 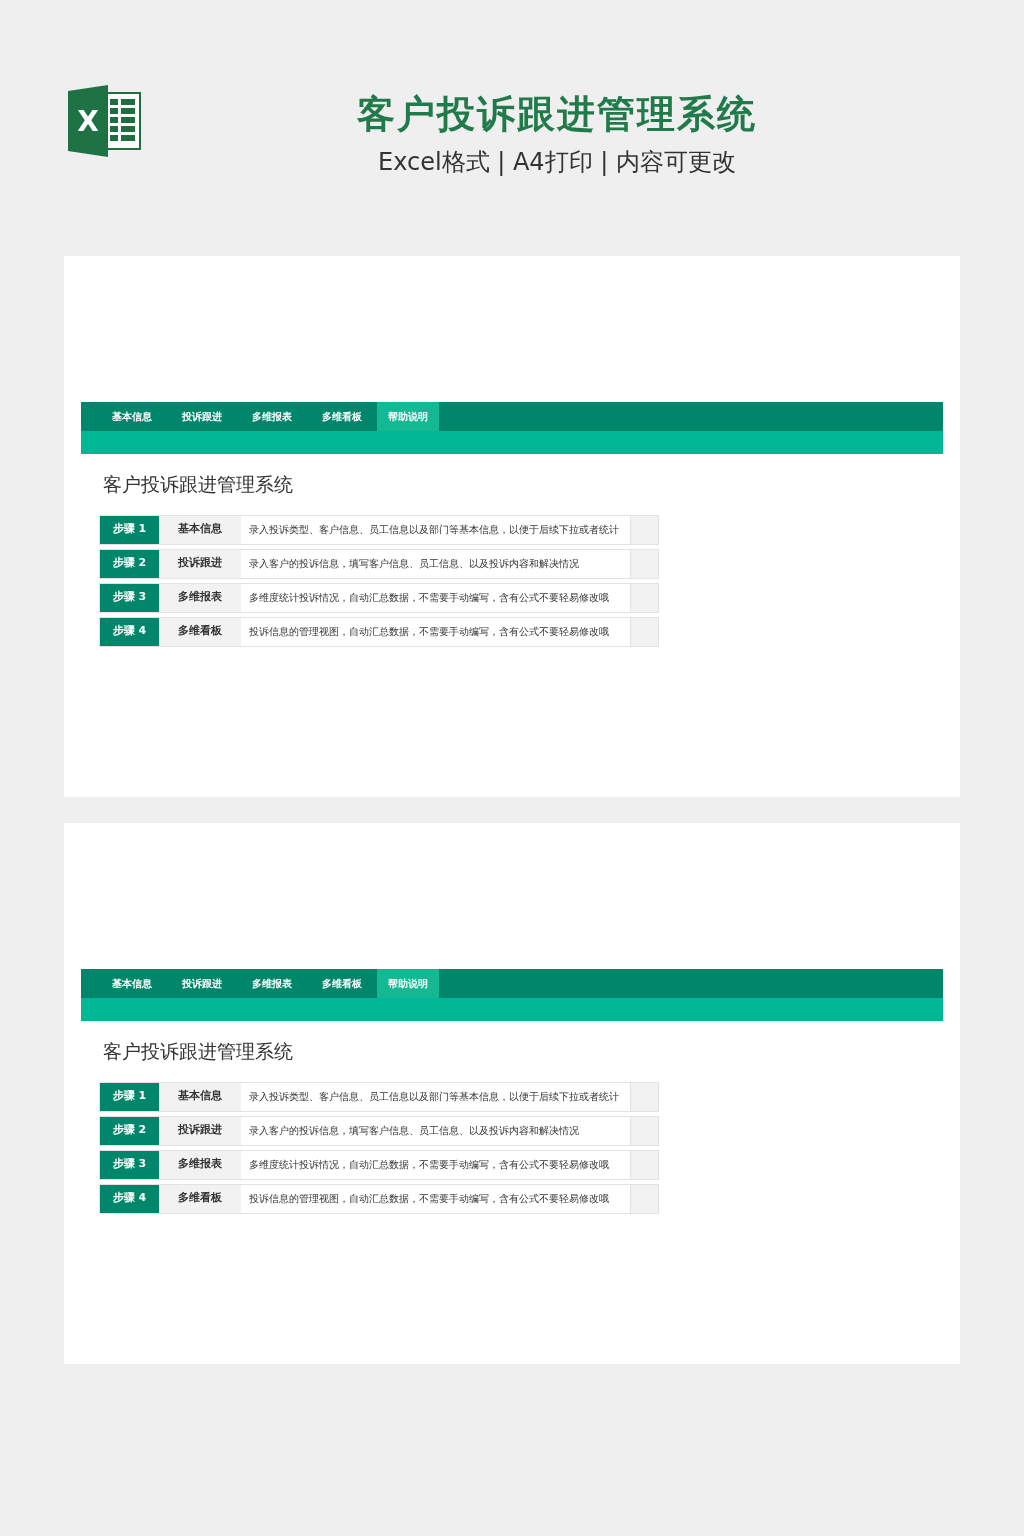 I want to click on subtitle: Excel格式 | A4打印 | 内容可更改, so click(x=557, y=162).